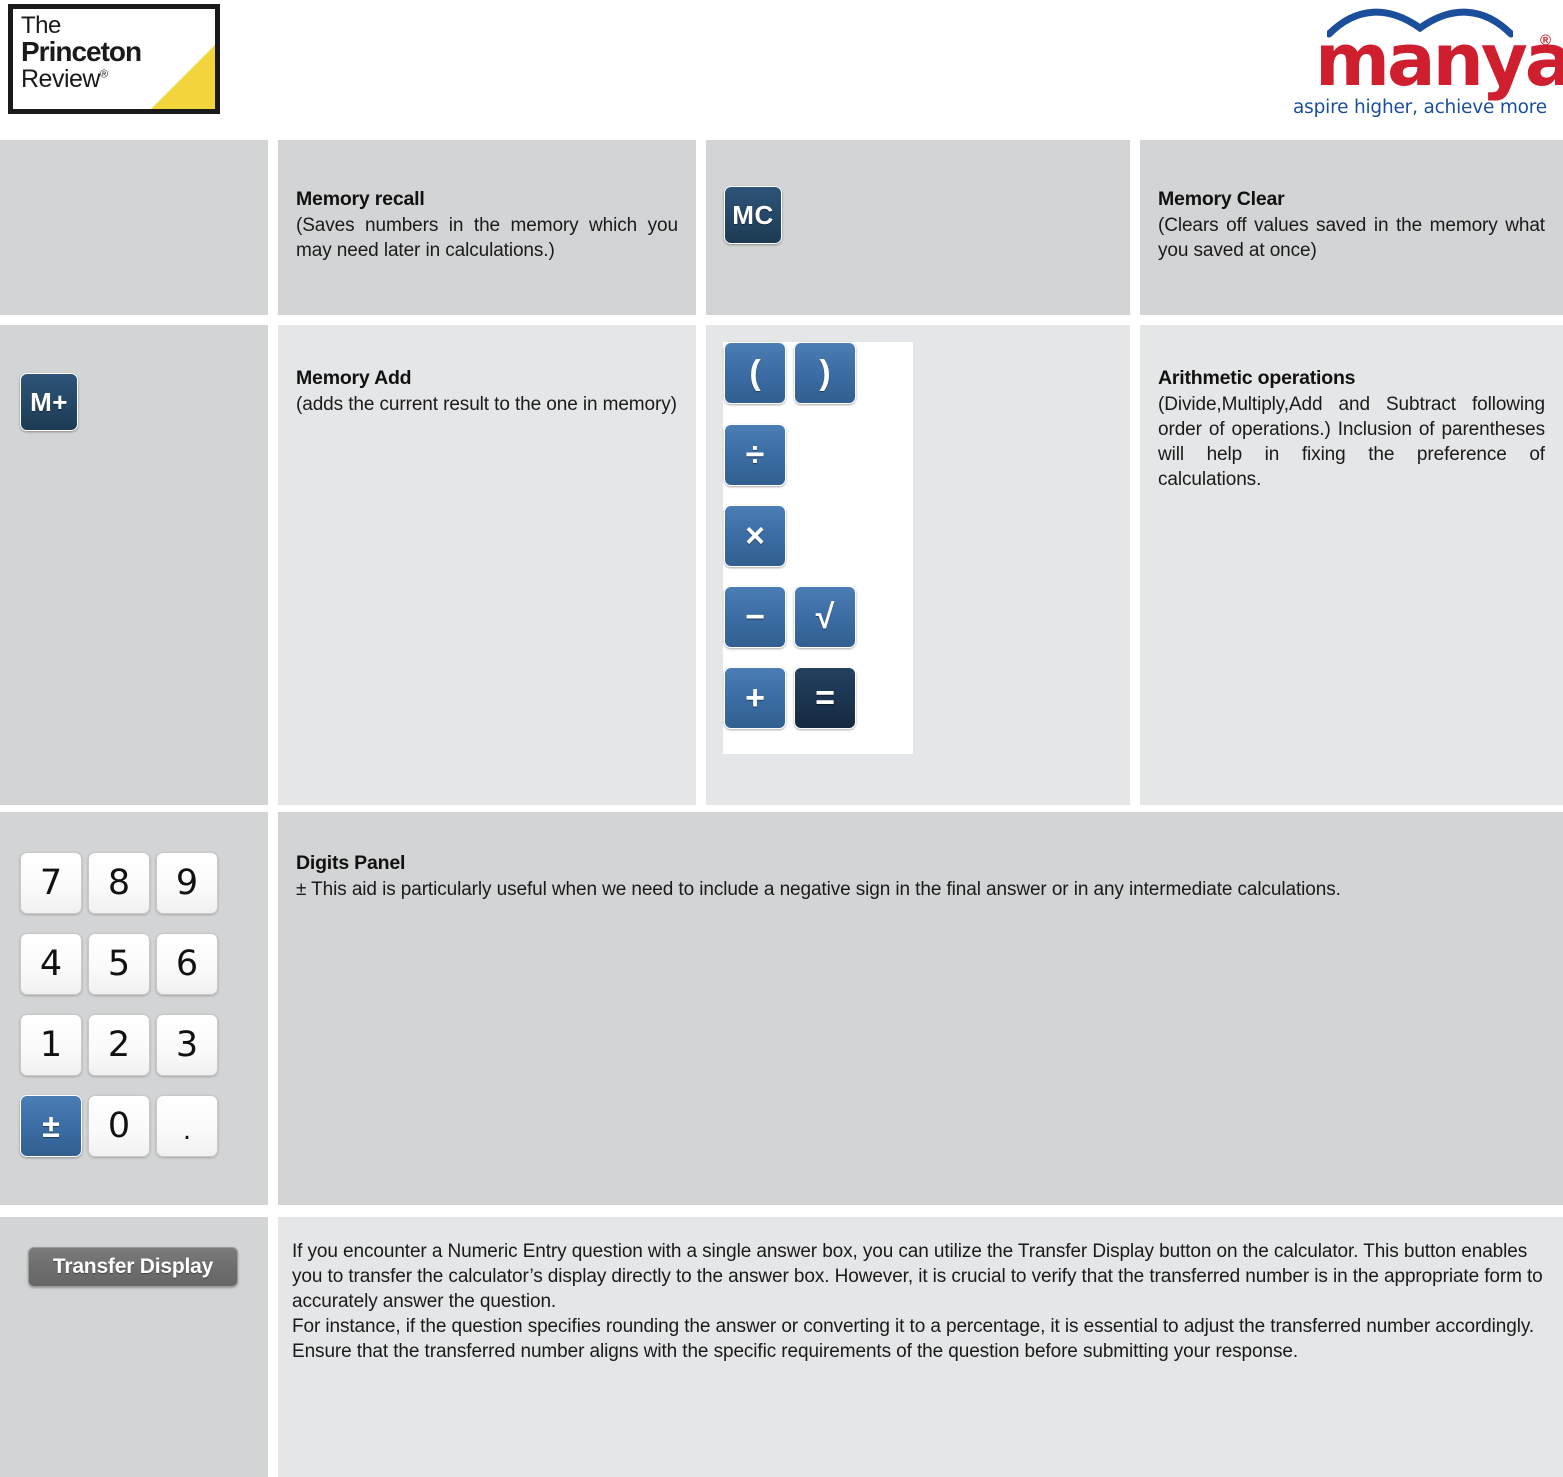 This screenshot has width=1563, height=1477. What do you see at coordinates (130, 1004) in the screenshot?
I see `digits-keypad-panel: 7 8 9 4 5 6 1 2 3 ± 0 .` at bounding box center [130, 1004].